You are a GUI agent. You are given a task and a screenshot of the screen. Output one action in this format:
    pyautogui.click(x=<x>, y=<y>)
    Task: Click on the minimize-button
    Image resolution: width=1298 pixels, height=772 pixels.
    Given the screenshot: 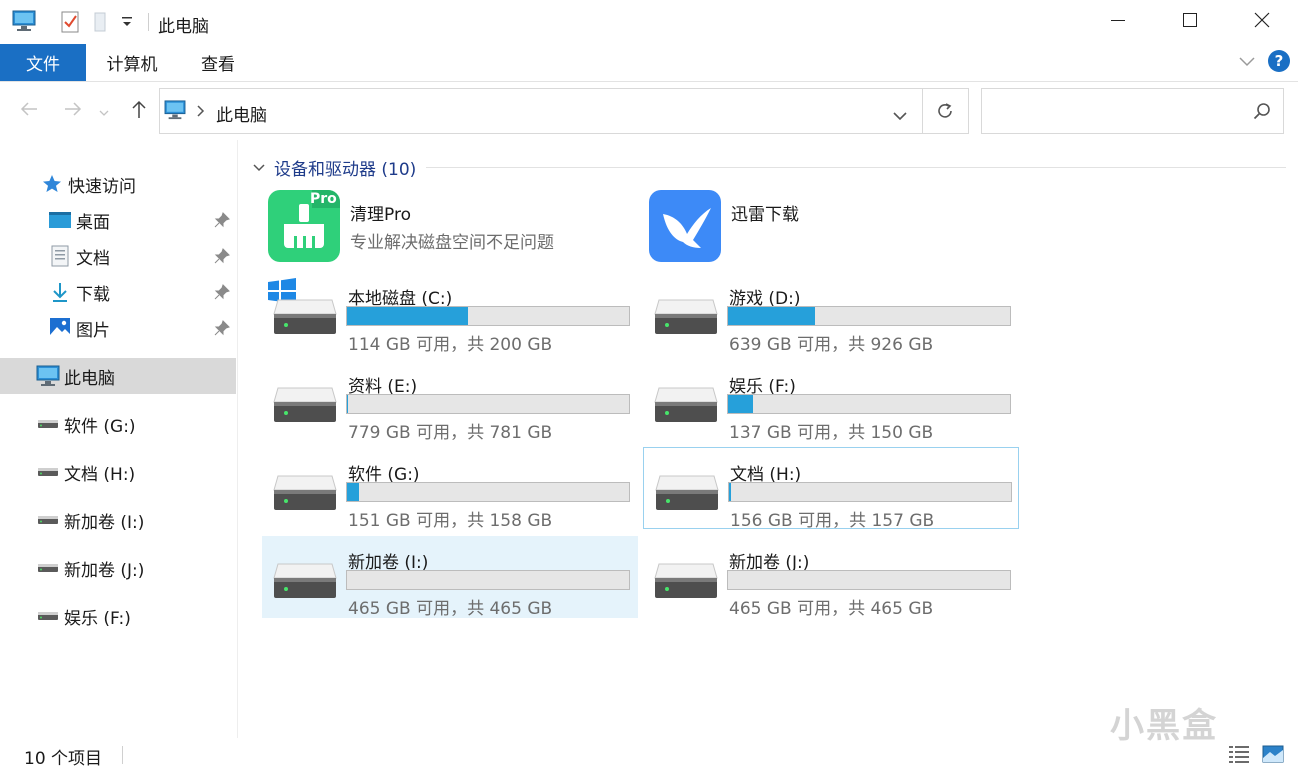 What is the action you would take?
    pyautogui.click(x=1118, y=22)
    